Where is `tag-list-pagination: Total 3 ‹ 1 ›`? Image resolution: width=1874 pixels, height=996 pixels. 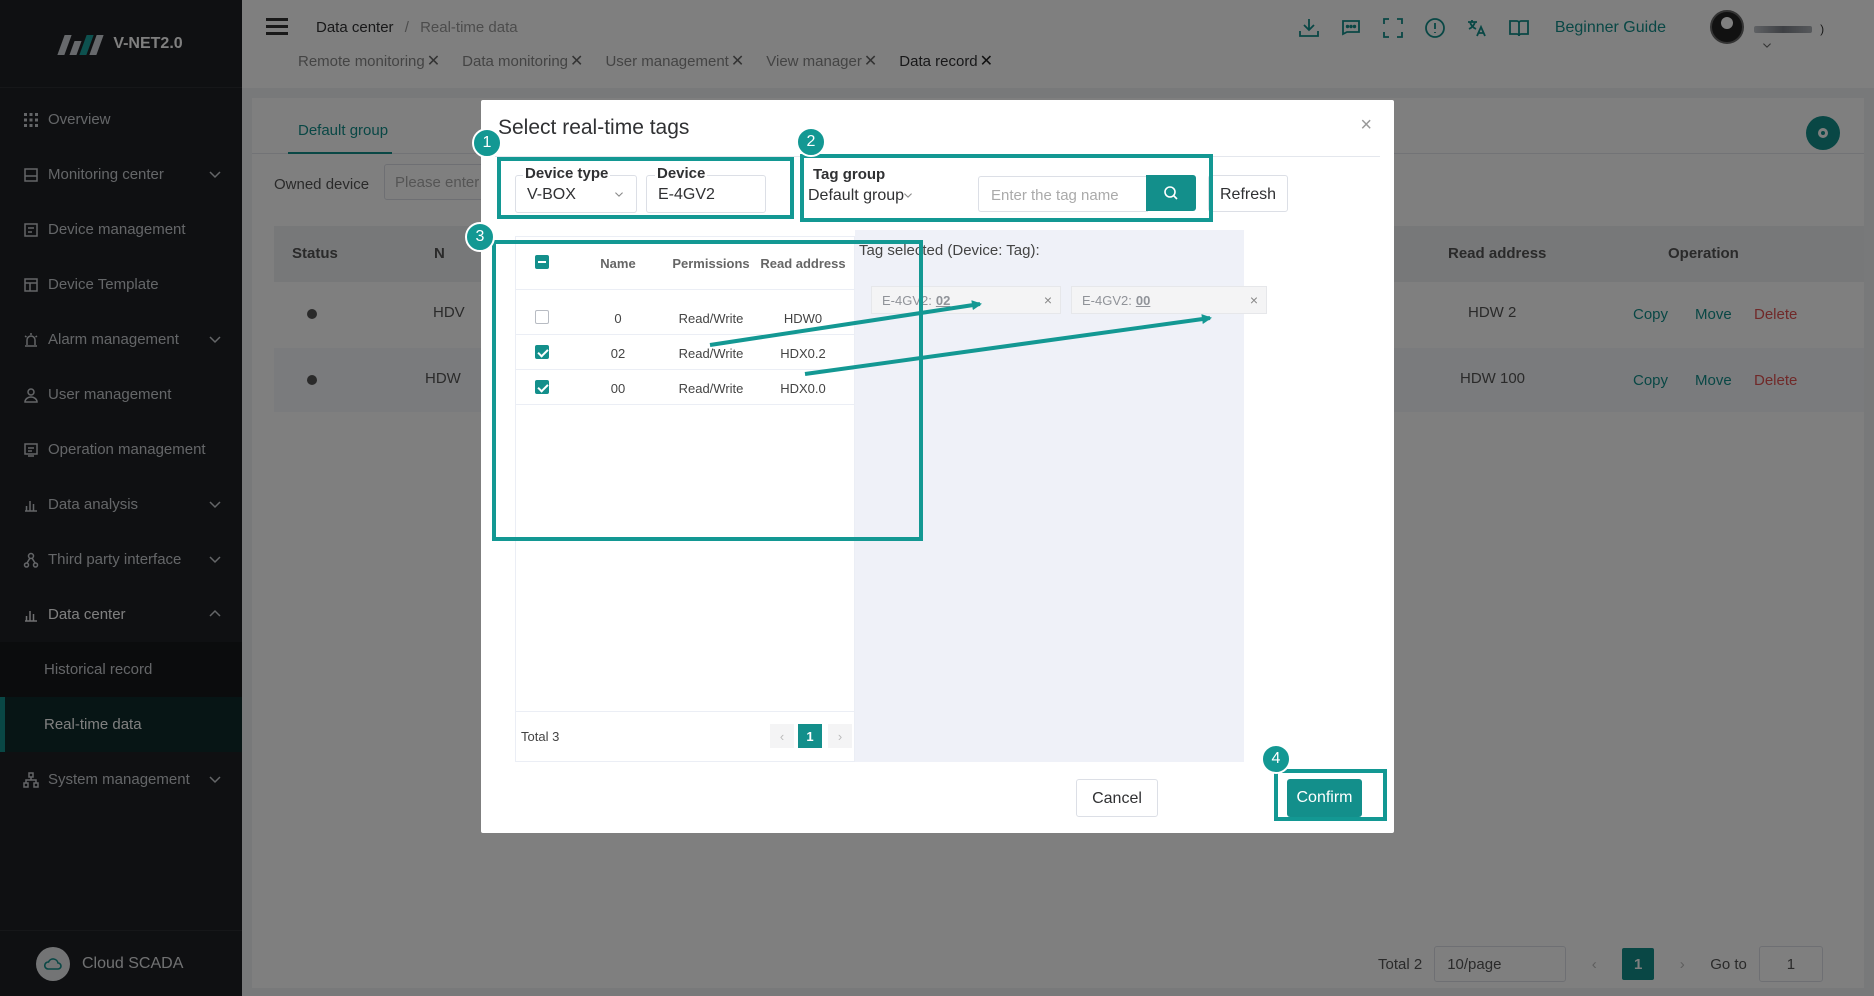 tag-list-pagination: Total 3 ‹ 1 › is located at coordinates (685, 736).